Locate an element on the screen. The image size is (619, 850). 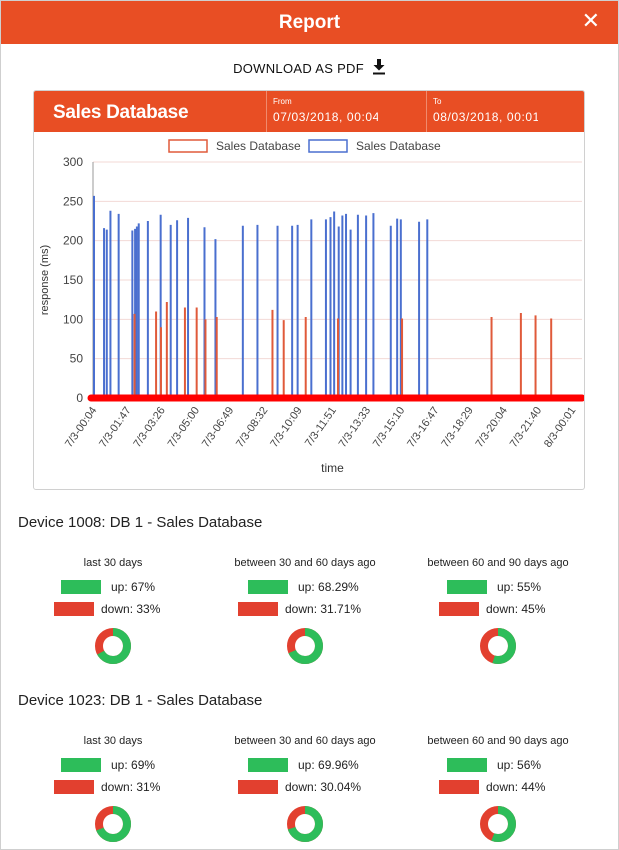
x-tick-label: 7/3-01:47 is located at coordinates (115, 427).